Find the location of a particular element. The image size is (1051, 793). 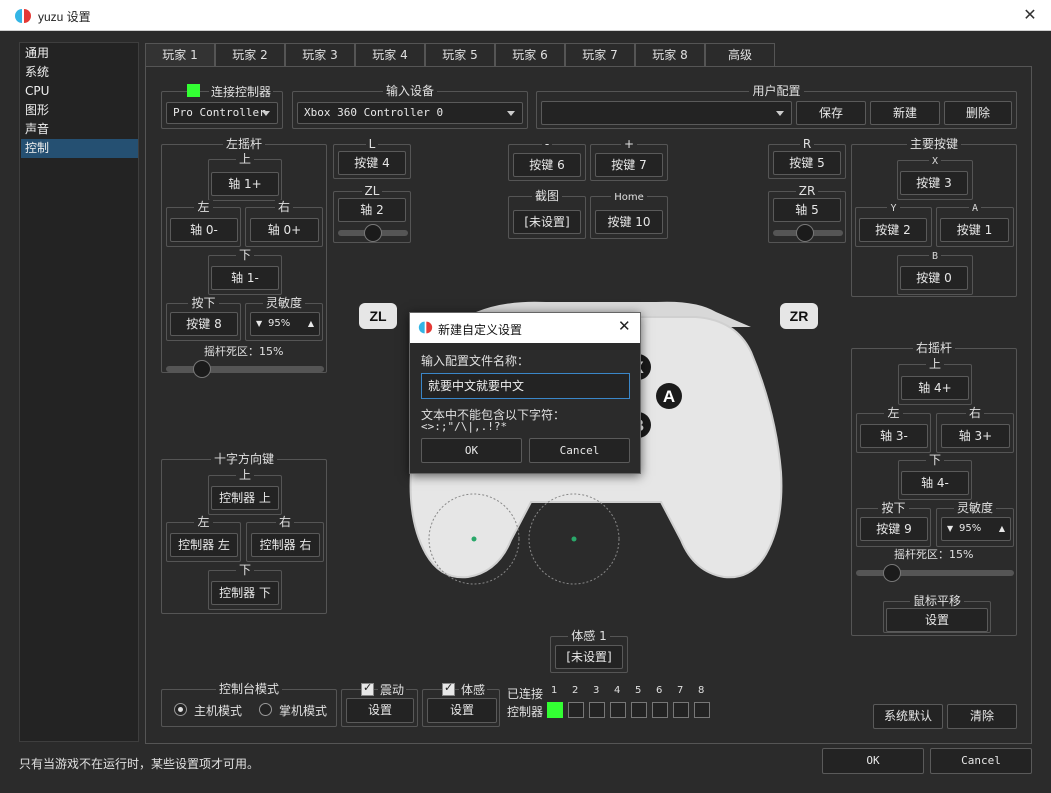

user-profile-select is located at coordinates (666, 113).